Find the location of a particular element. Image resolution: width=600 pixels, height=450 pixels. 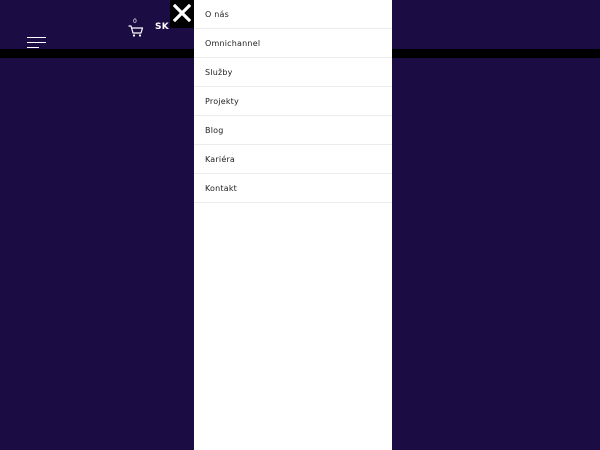

menu-item-projekty: Projekty is located at coordinates (293, 101).